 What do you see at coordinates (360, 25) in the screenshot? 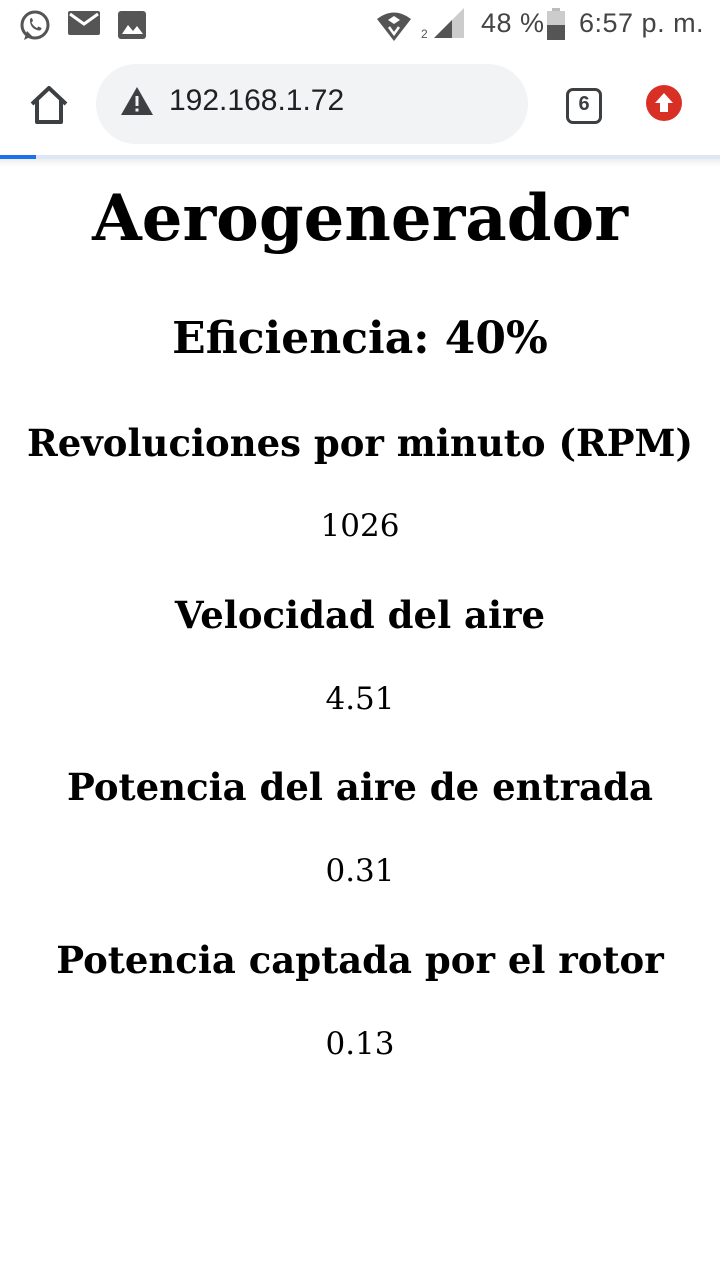
I see `status-bar: 2 48 % 6:57 p. m.` at bounding box center [360, 25].